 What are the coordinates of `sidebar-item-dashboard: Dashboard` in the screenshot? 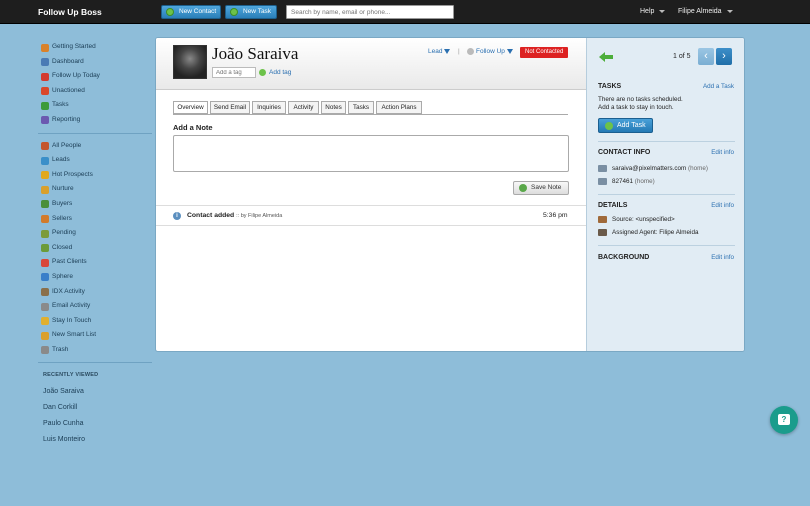 It's located at (95, 62).